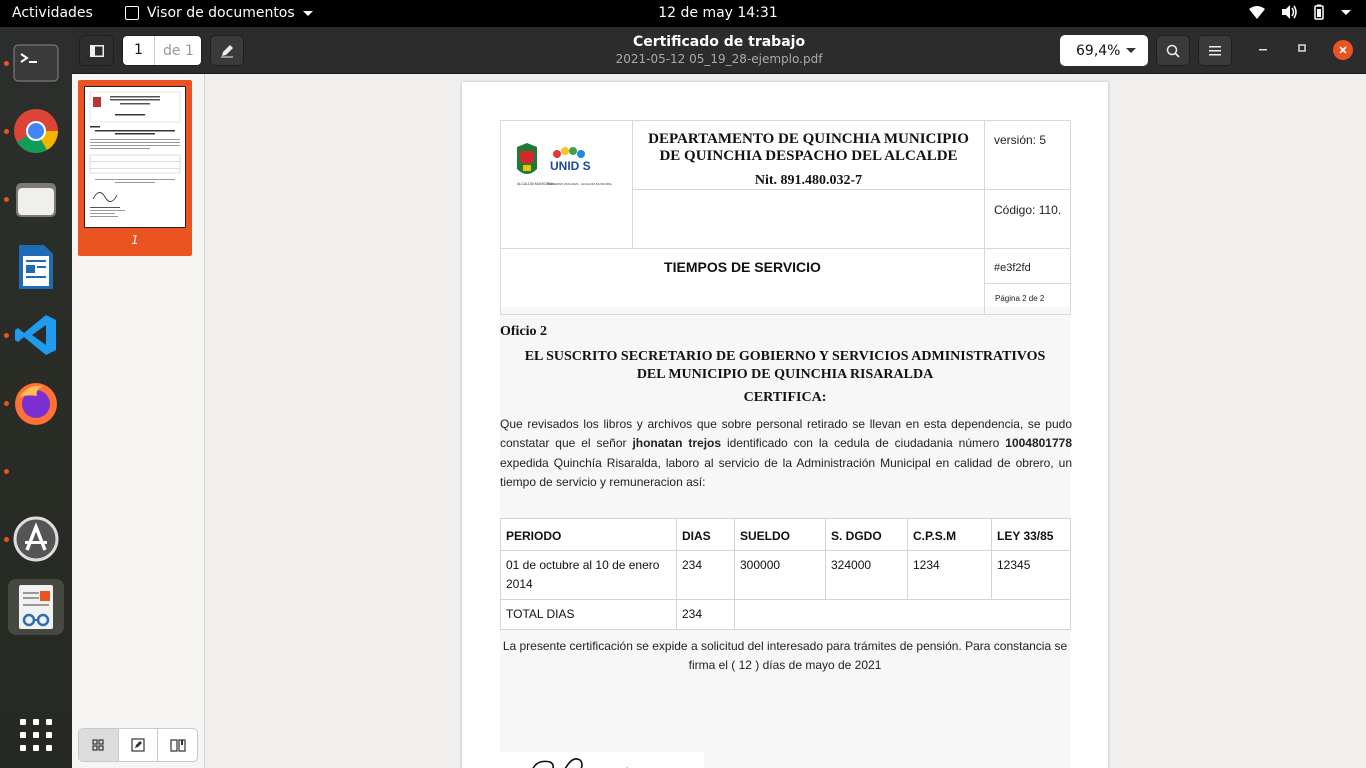 Image resolution: width=1366 pixels, height=768 pixels. I want to click on logo-caption-right: GOBIERNO 2020-2023 · ALCALDÍA MUNICIPAL, so click(579, 184).